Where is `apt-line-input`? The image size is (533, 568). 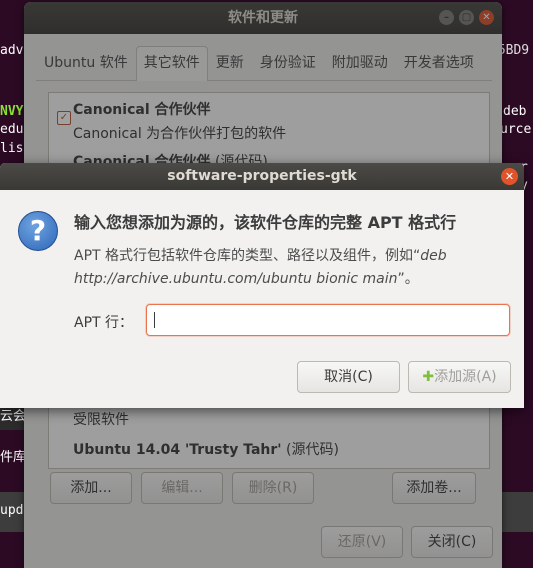 apt-line-input is located at coordinates (328, 320).